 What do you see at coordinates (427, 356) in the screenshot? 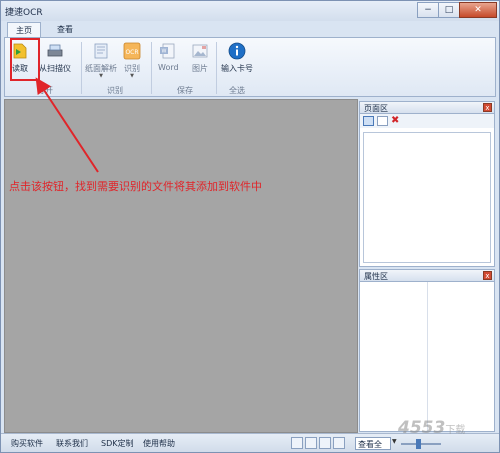
I see `property-column-divider` at bounding box center [427, 356].